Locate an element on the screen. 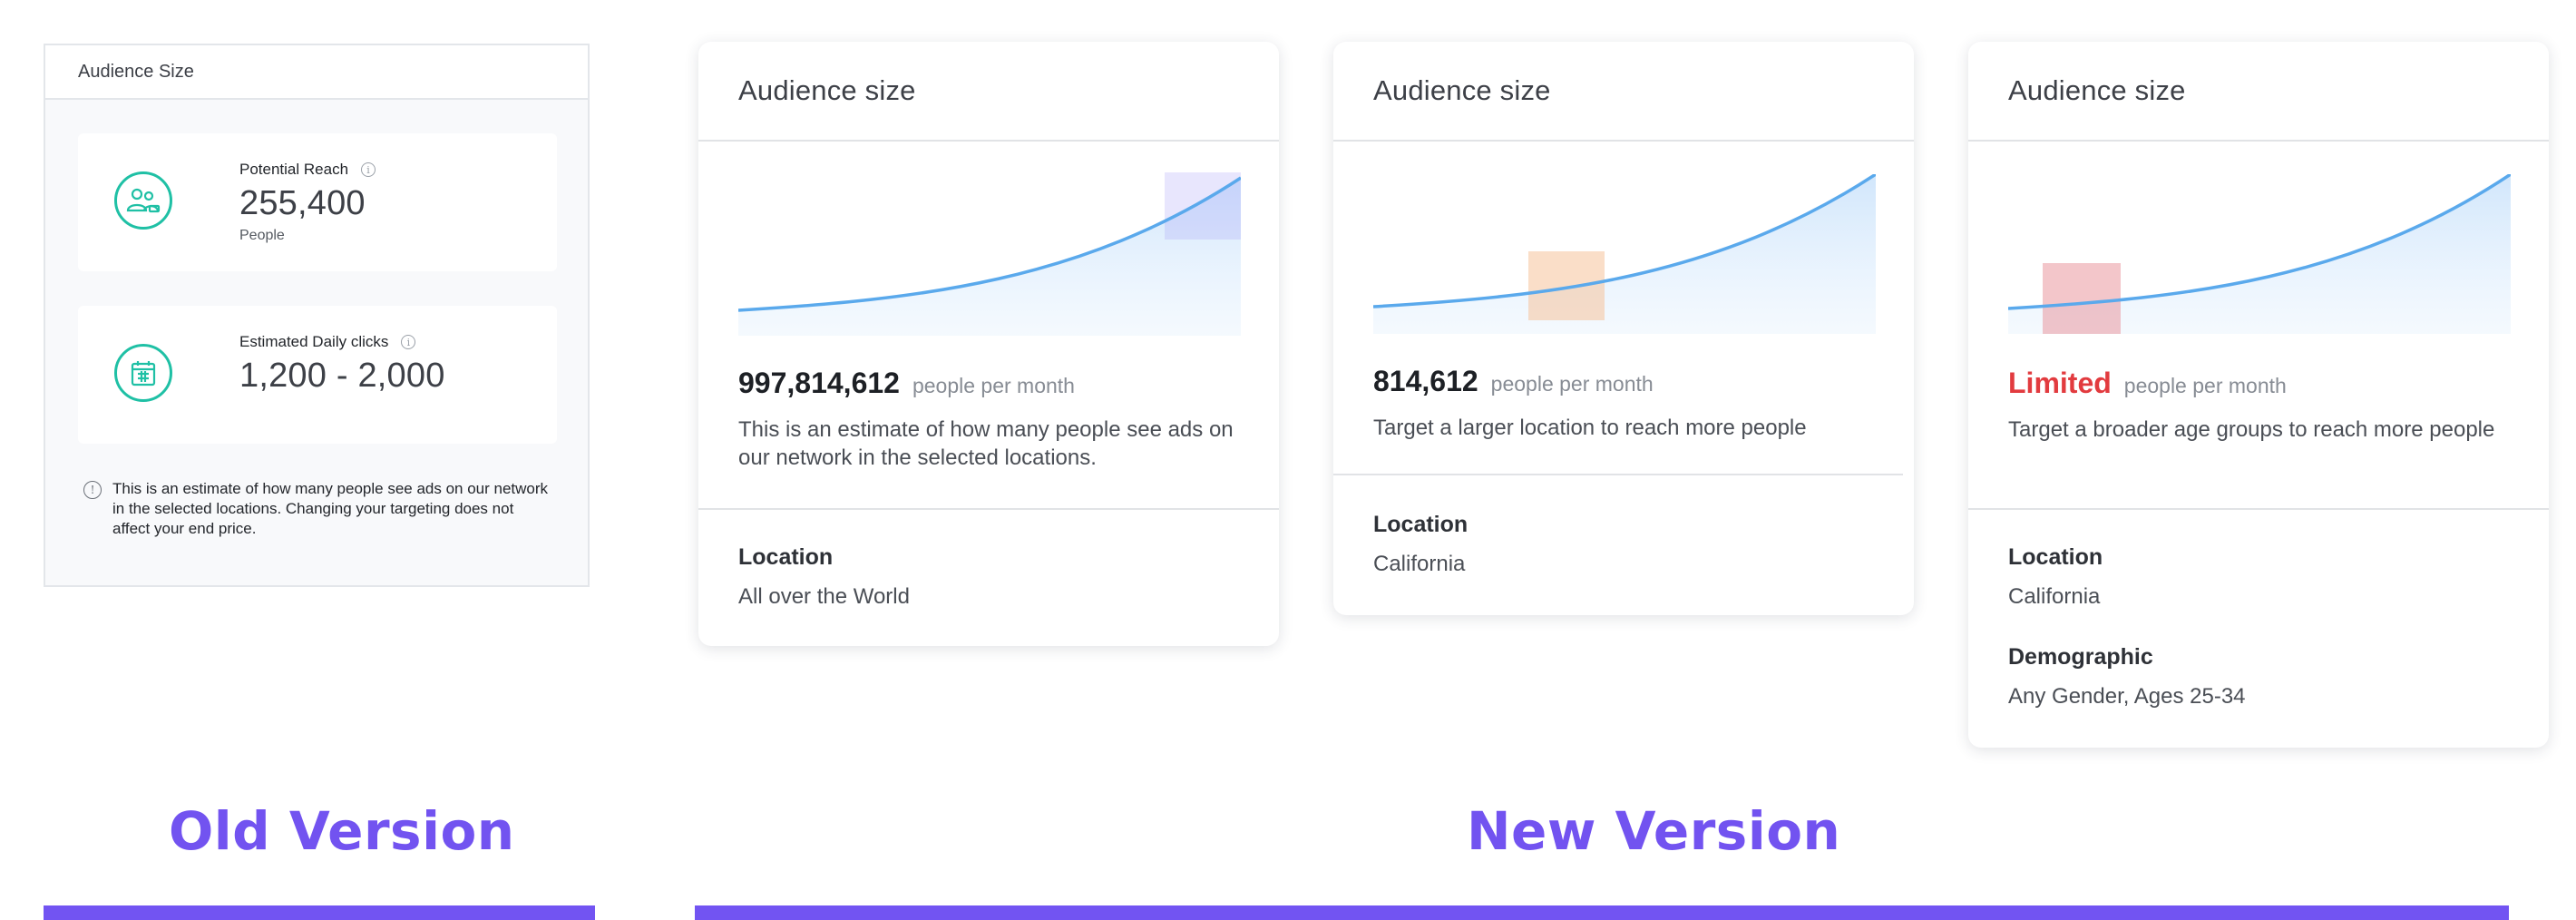 Image resolution: width=2576 pixels, height=920 pixels. daily-clicks-card: Estimated Daily clicks i 1,200 - 2,000 is located at coordinates (317, 375).